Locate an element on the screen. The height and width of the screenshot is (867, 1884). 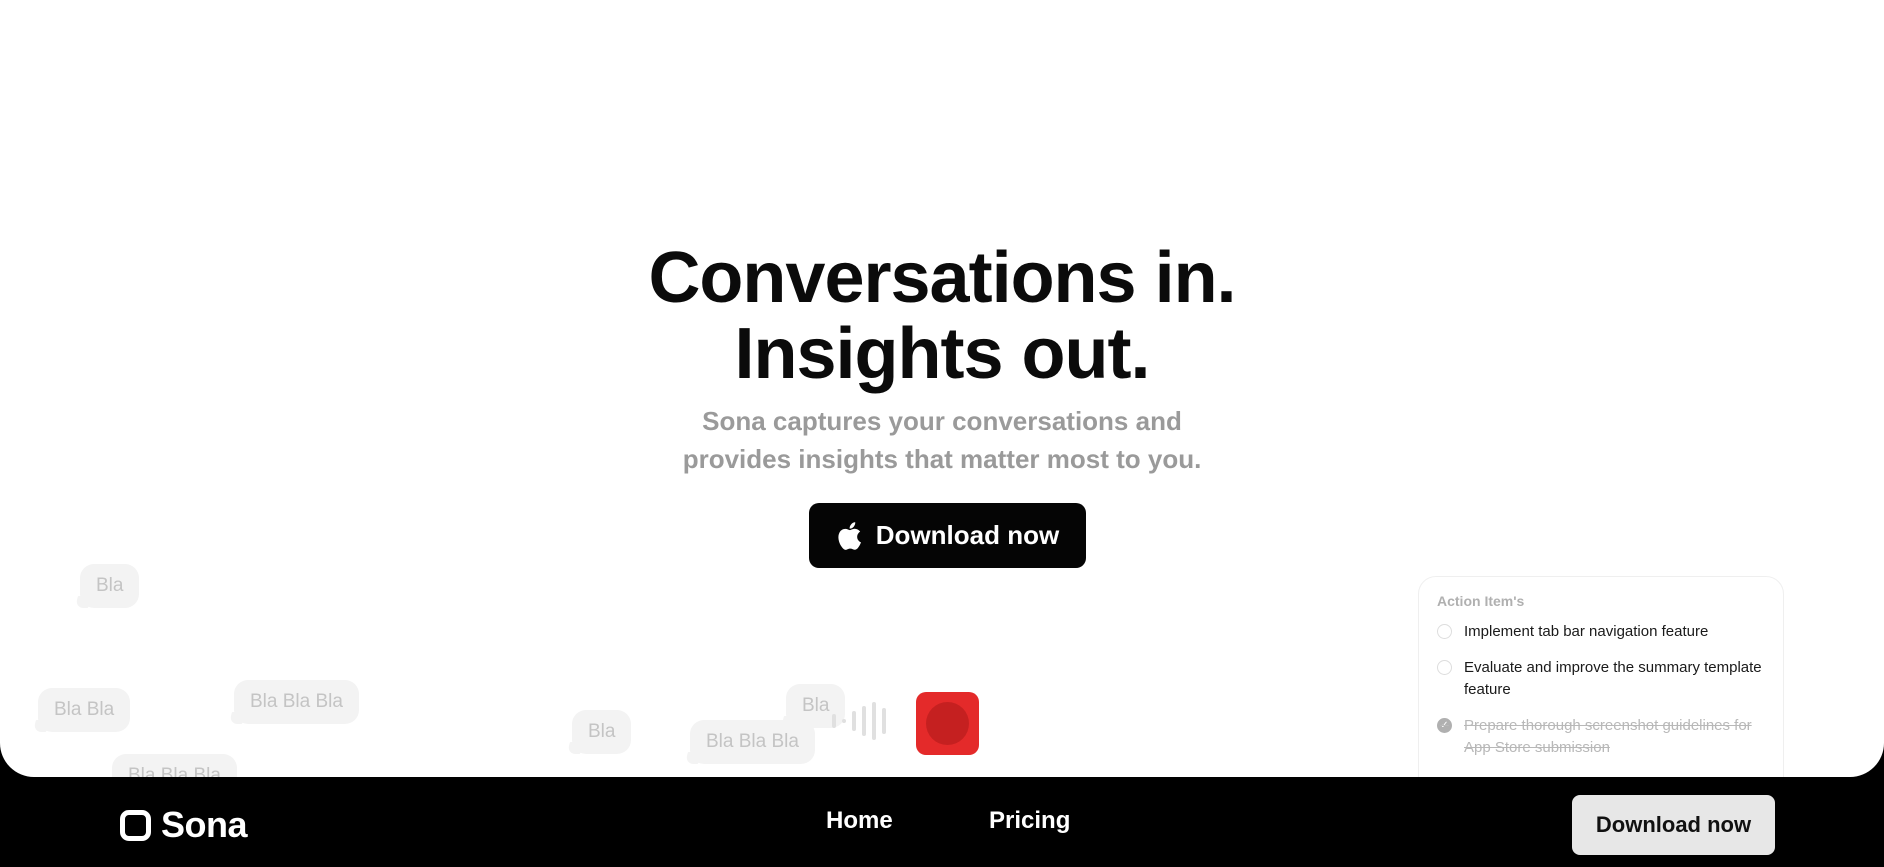
brand-logo: Sona is located at coordinates (184, 825).